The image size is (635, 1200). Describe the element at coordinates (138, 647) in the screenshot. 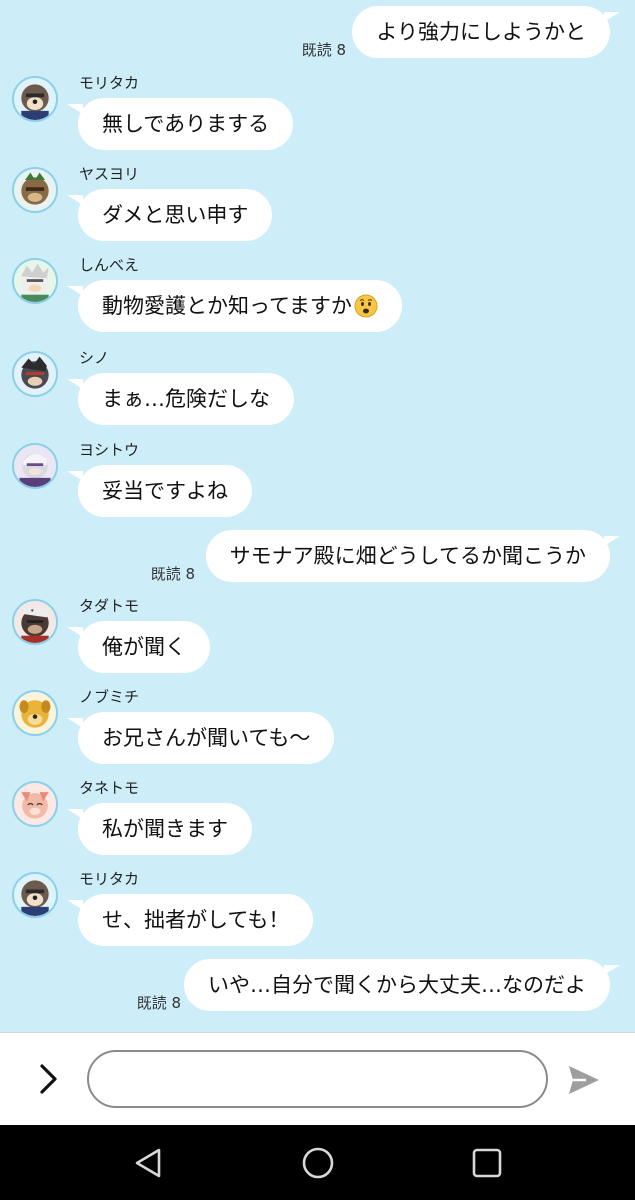

I see `message-bubble: 俺が聞く` at that location.